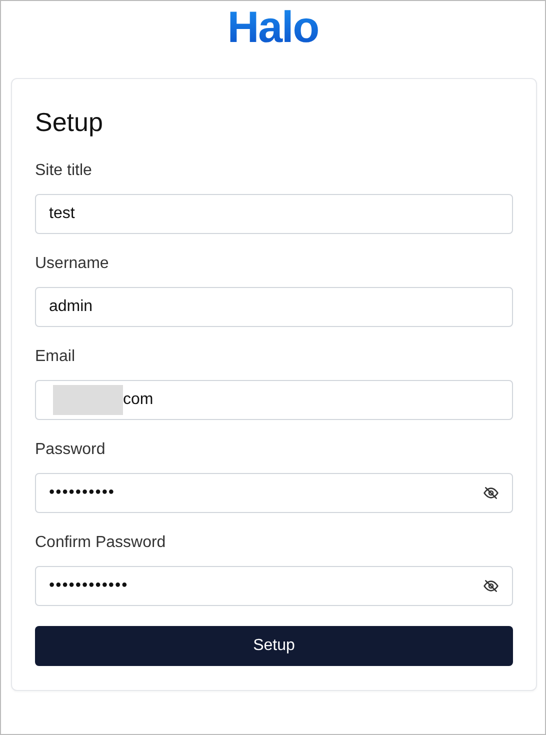 The height and width of the screenshot is (735, 546). I want to click on redaction-block, so click(88, 400).